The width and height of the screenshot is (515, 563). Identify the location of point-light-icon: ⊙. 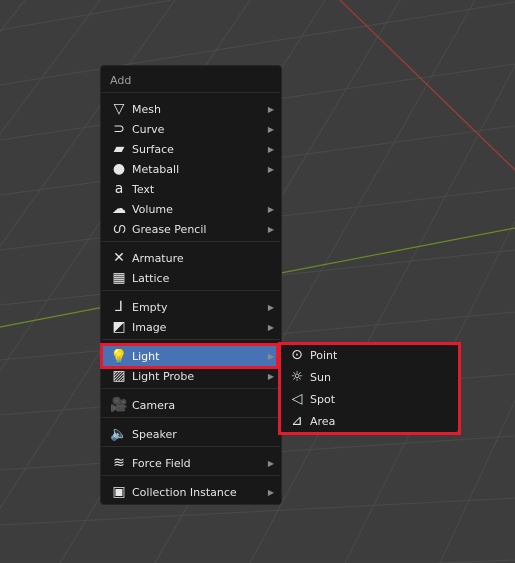
(297, 355).